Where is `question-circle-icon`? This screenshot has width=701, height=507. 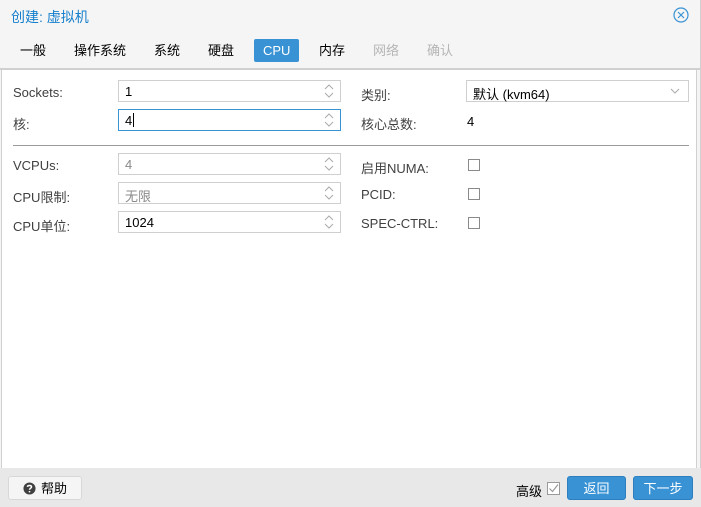
question-circle-icon is located at coordinates (29, 488).